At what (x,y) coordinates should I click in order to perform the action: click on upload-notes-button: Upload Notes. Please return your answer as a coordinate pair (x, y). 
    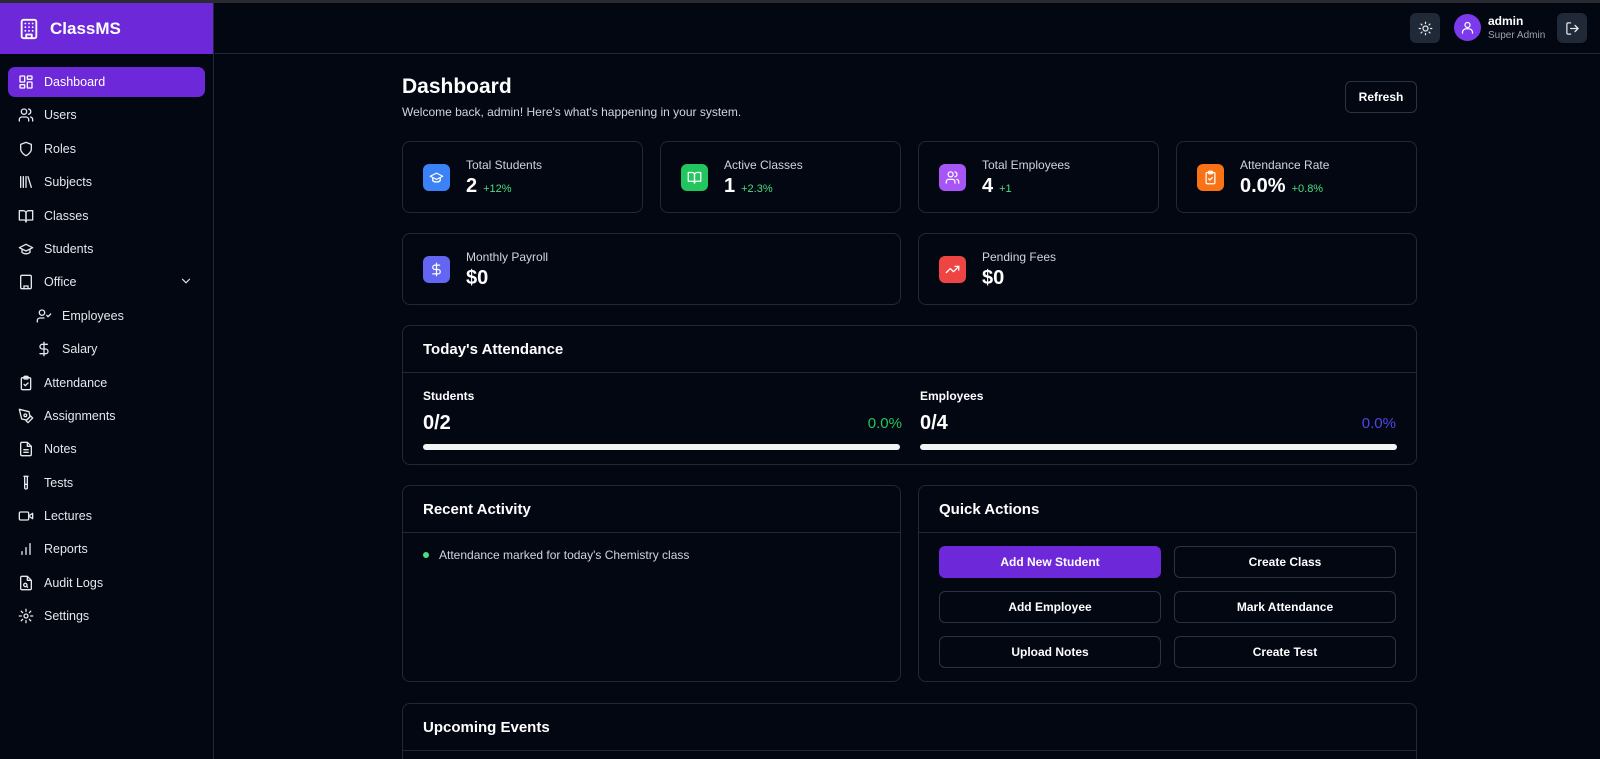
    Looking at the image, I should click on (1050, 652).